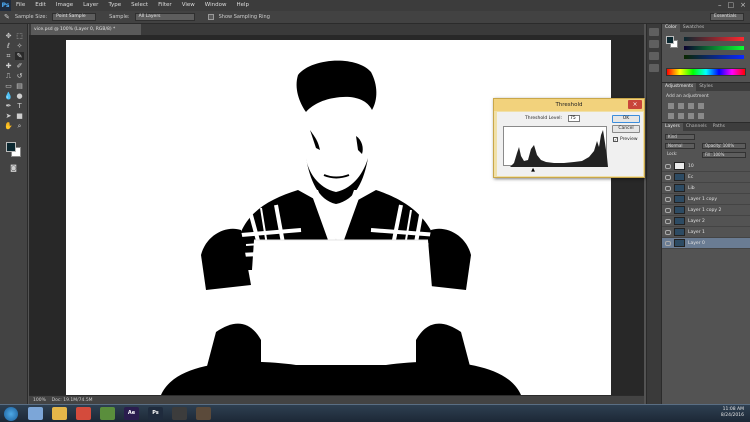 This screenshot has width=750, height=422. Describe the element at coordinates (8, 96) in the screenshot. I see `blur-tool-icon: 💧` at that location.